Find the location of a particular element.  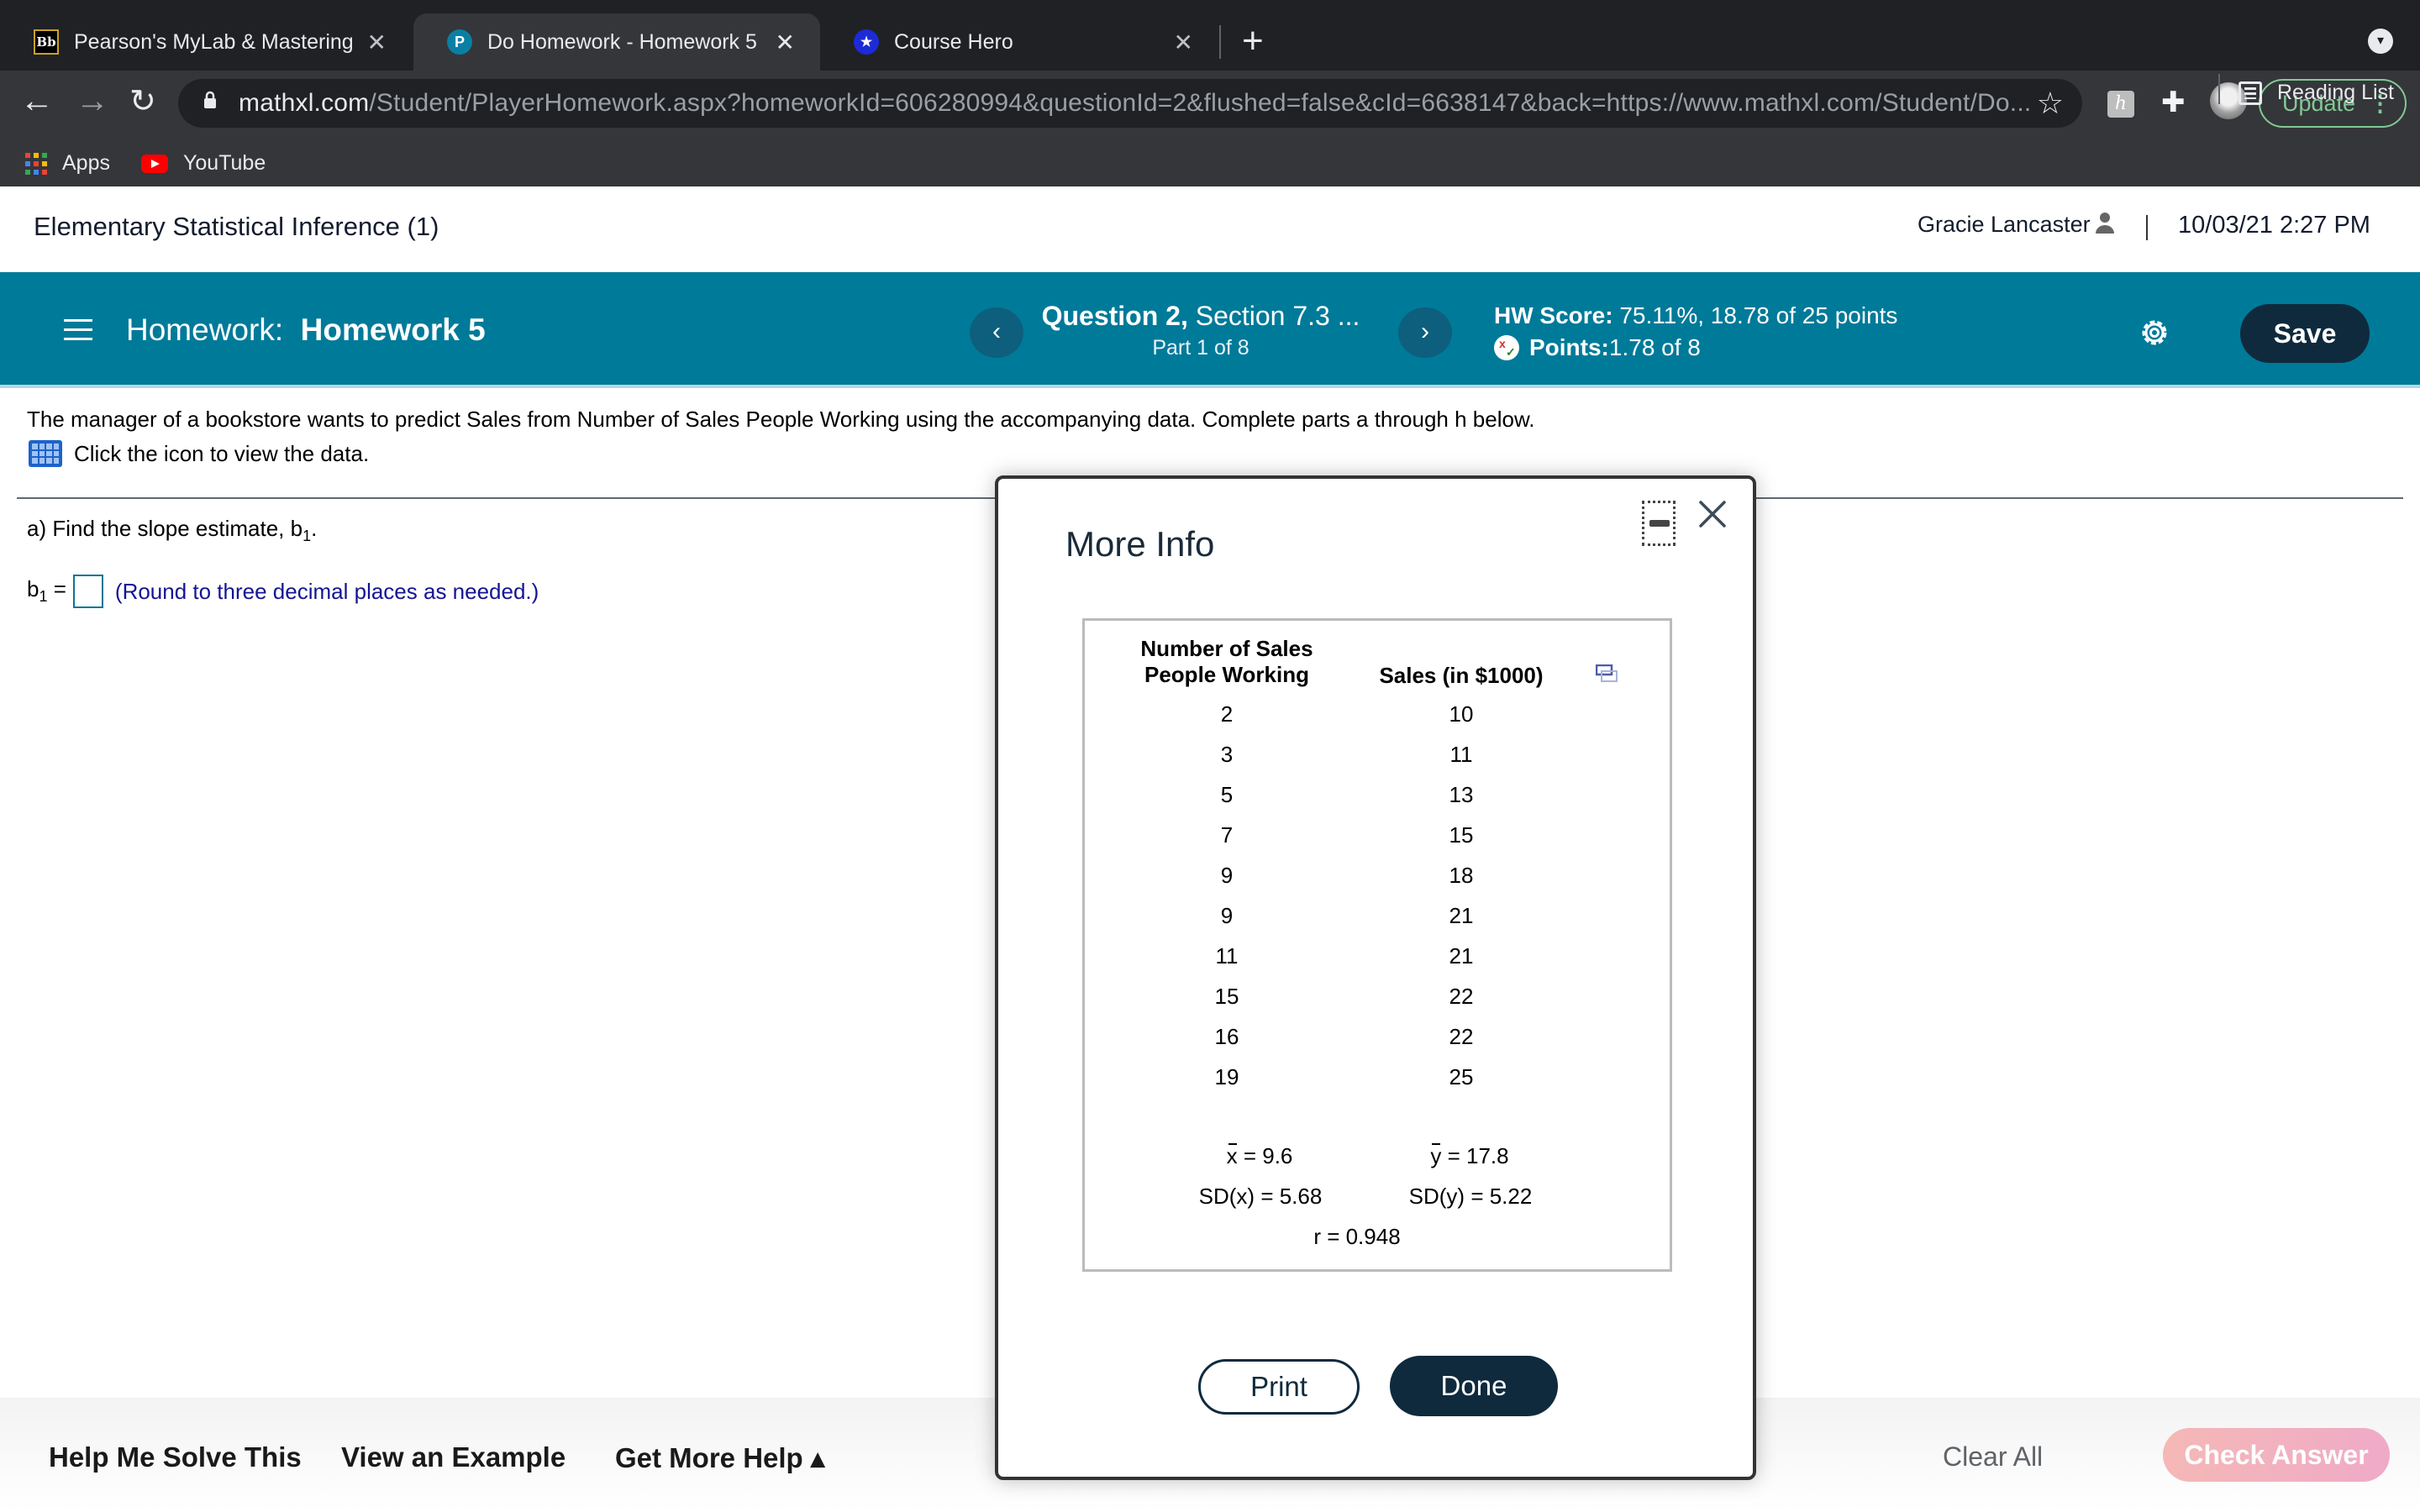

hw-score: HW Score: 75.11%, 18.78 of 25 points is located at coordinates (1695, 315).